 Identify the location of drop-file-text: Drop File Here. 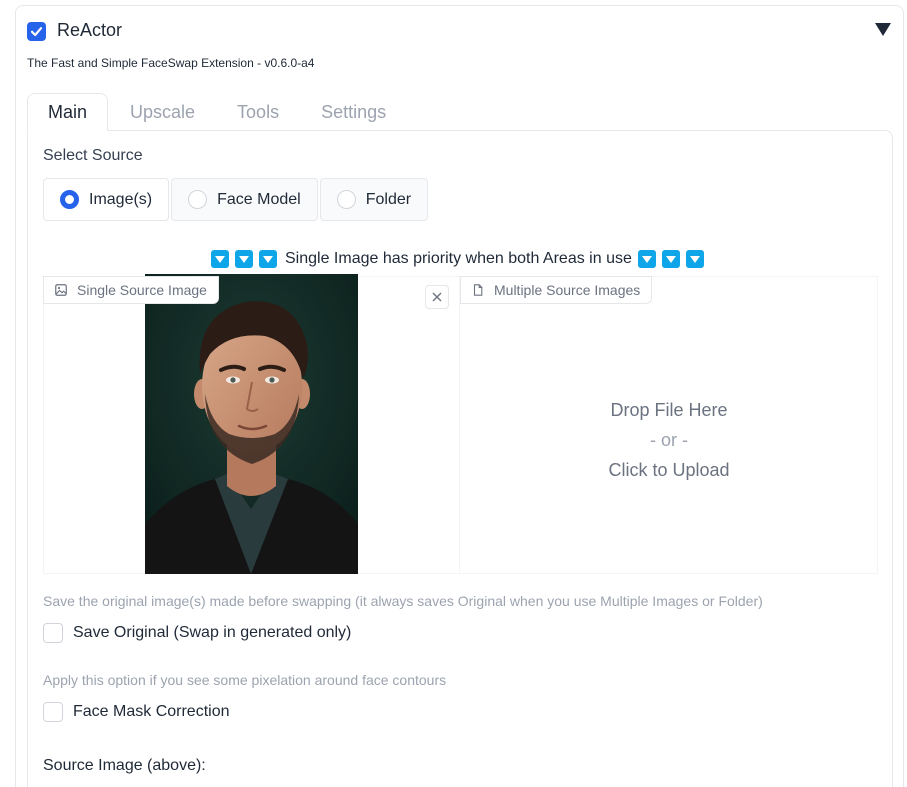
(669, 409).